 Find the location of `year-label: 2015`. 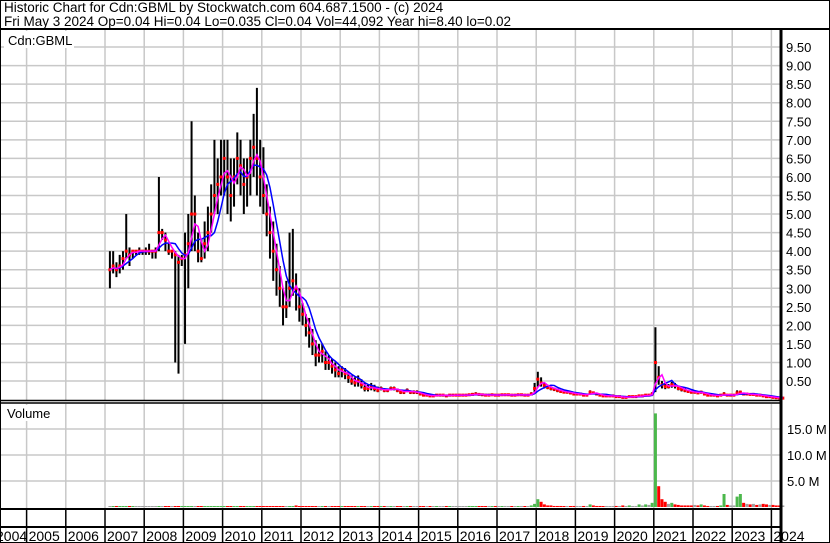

year-label: 2015 is located at coordinates (436, 535).